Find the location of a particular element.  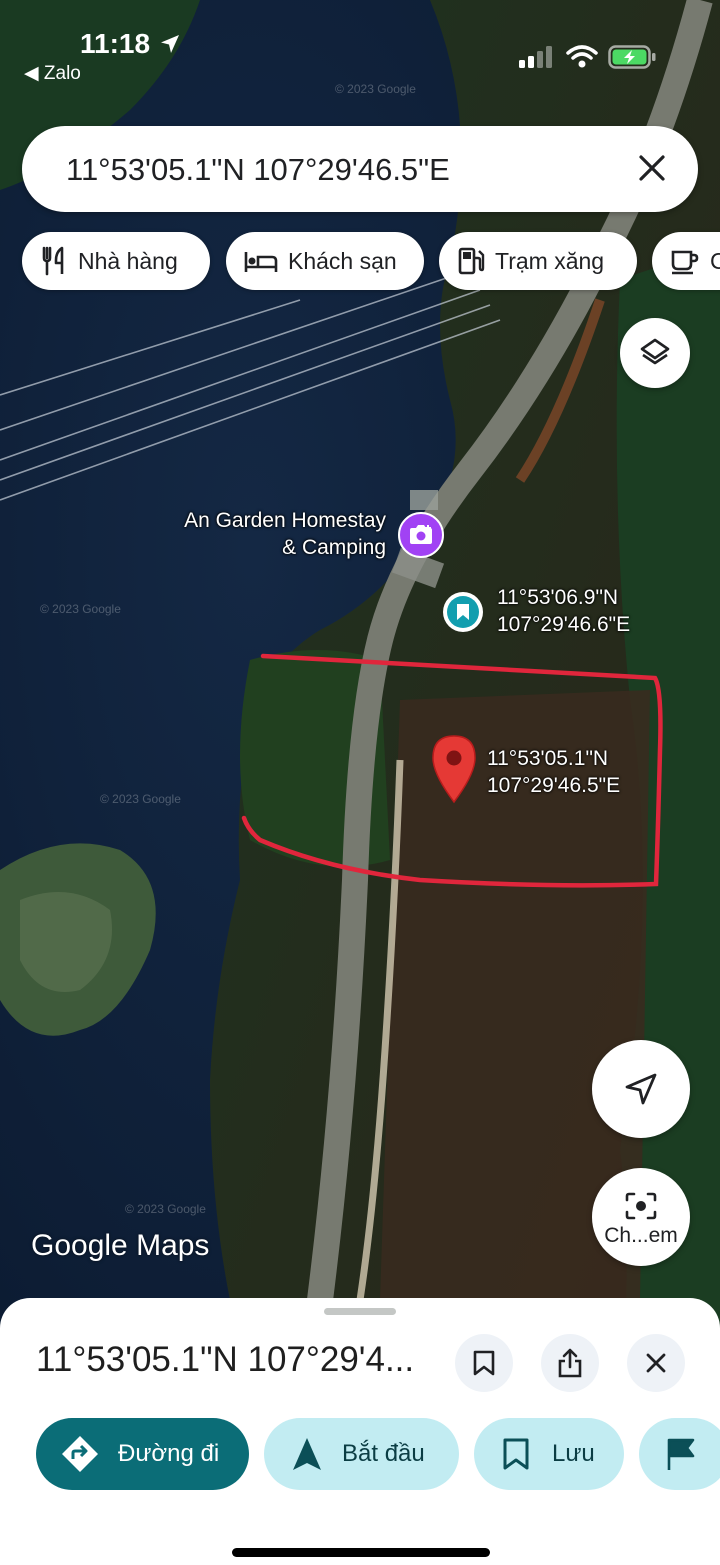

fork-knife-icon is located at coordinates (53, 261).